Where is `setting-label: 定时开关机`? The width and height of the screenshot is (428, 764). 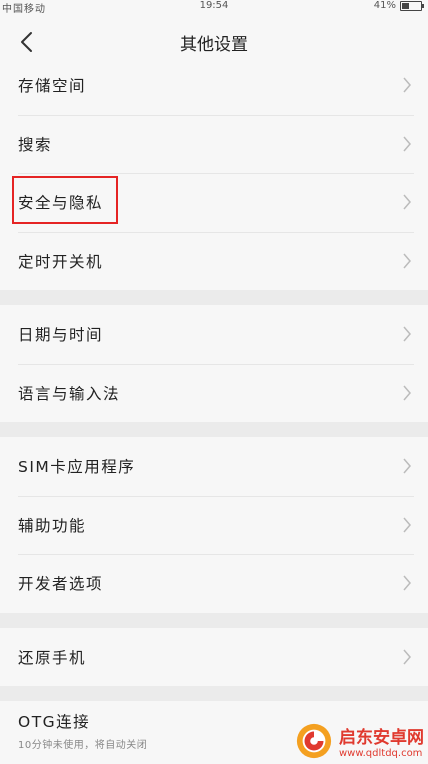 setting-label: 定时开关机 is located at coordinates (61, 261).